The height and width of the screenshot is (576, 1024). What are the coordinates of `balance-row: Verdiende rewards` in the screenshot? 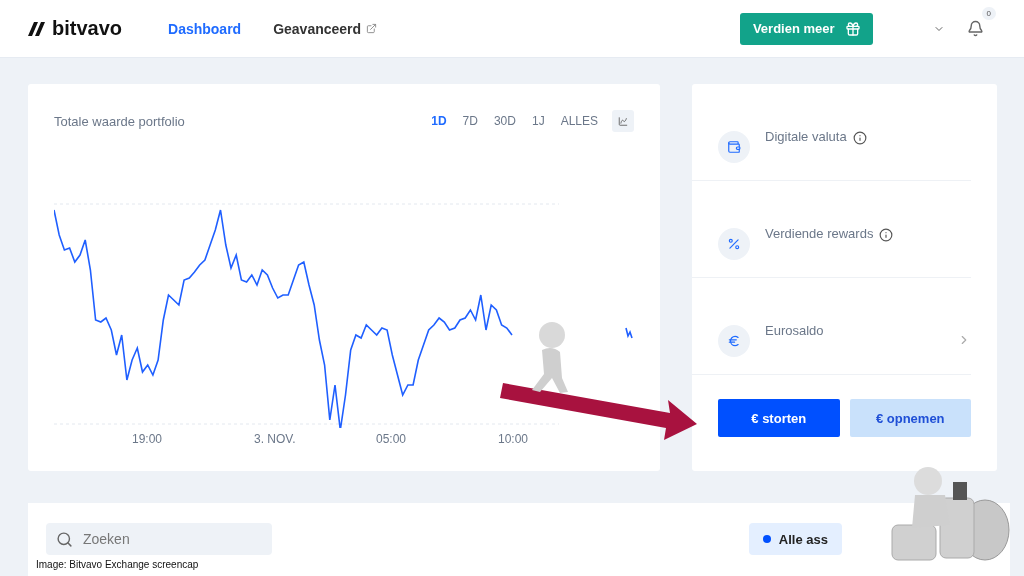 It's located at (831, 229).